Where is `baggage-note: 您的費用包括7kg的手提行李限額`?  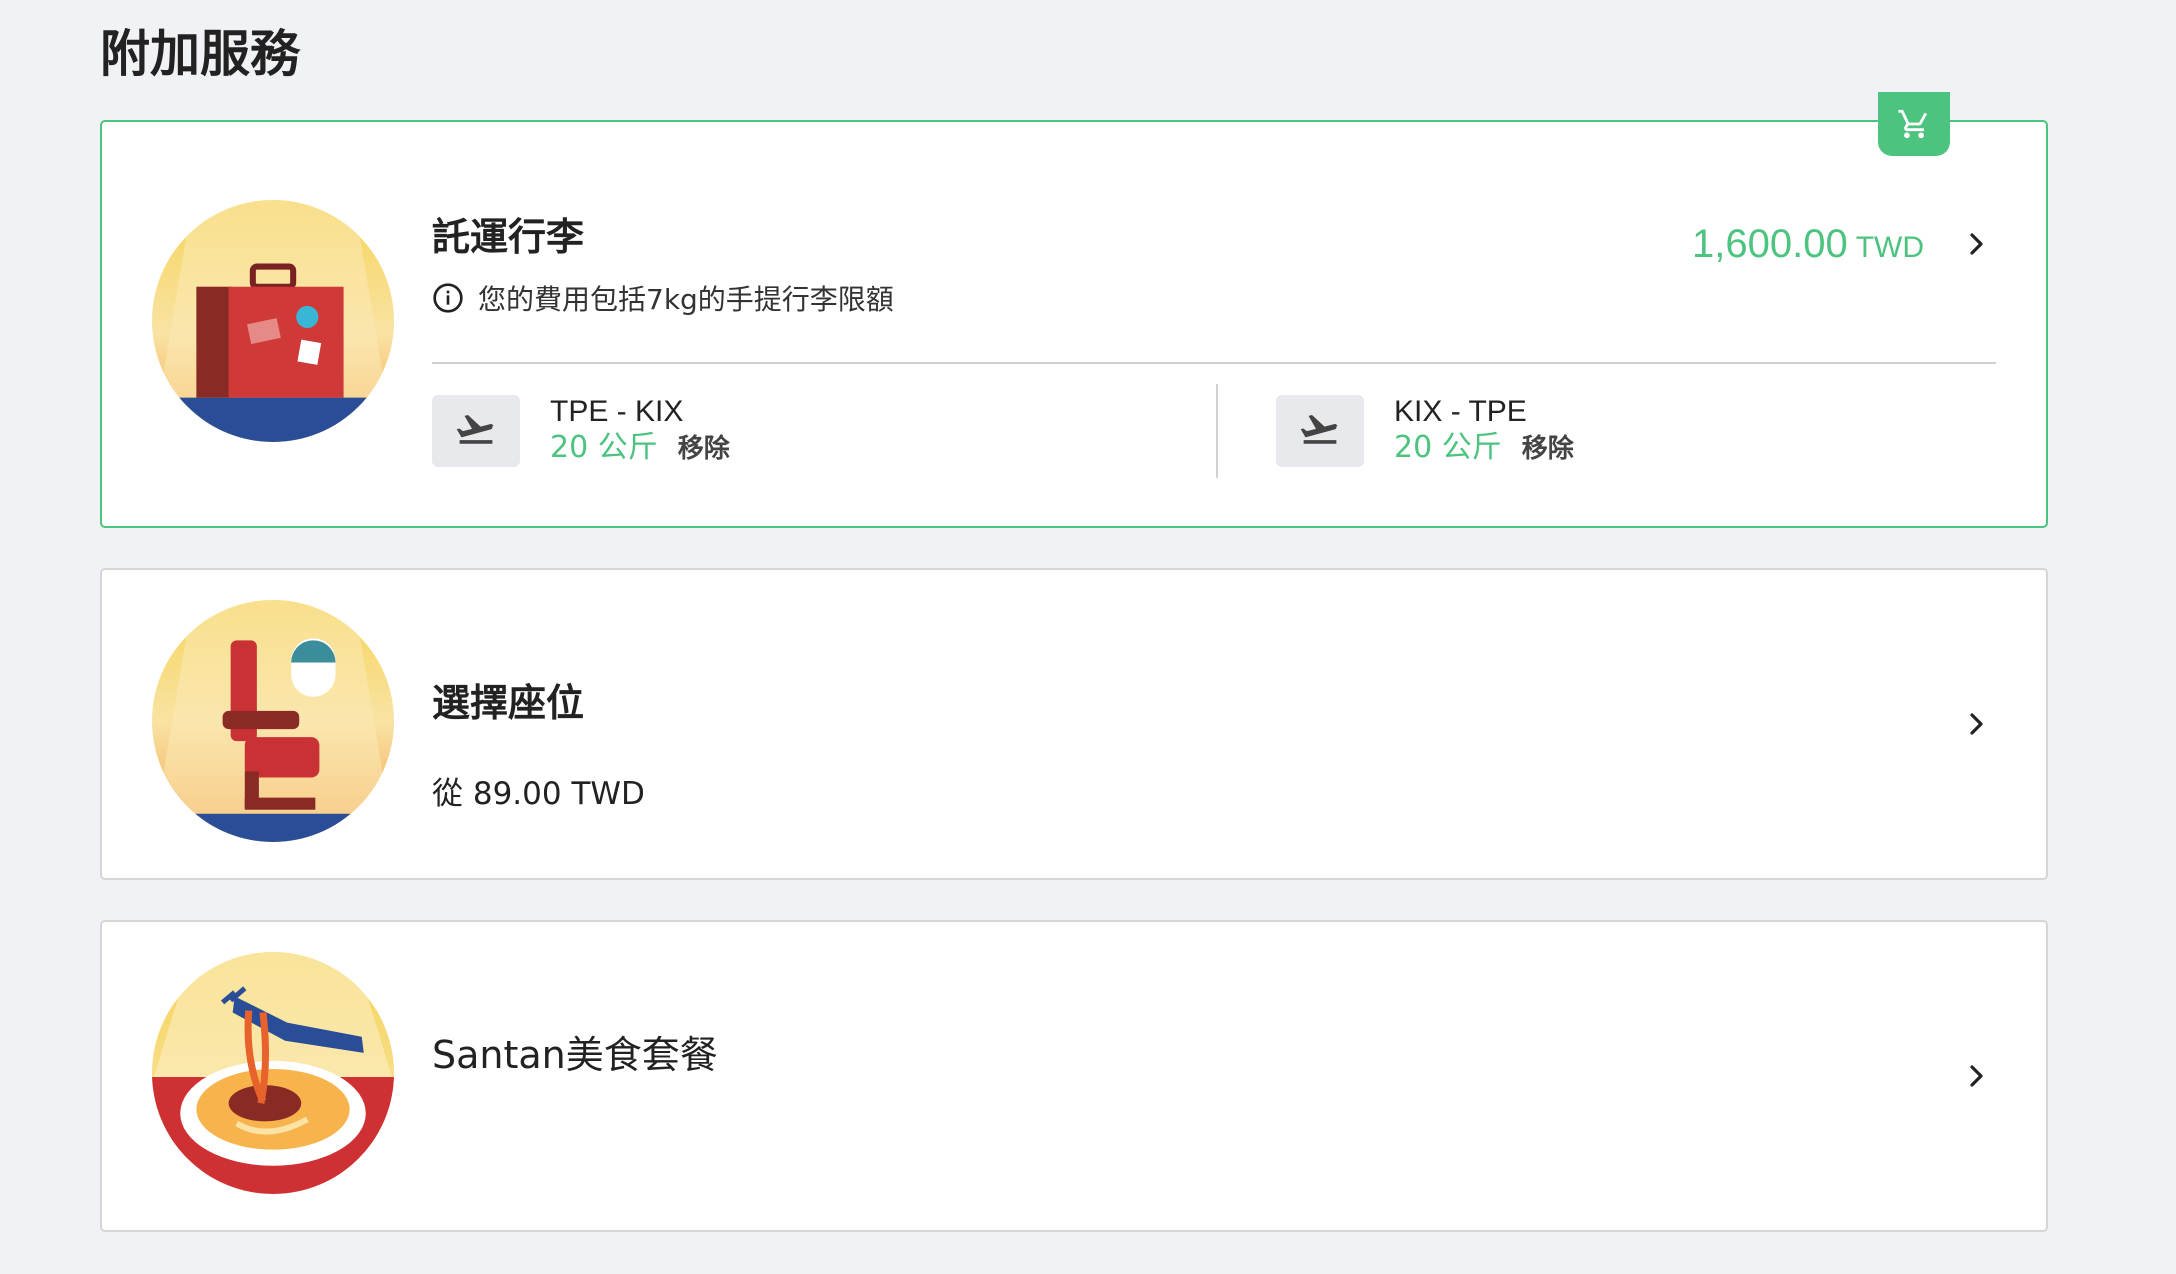 baggage-note: 您的費用包括7kg的手提行李限額 is located at coordinates (663, 298).